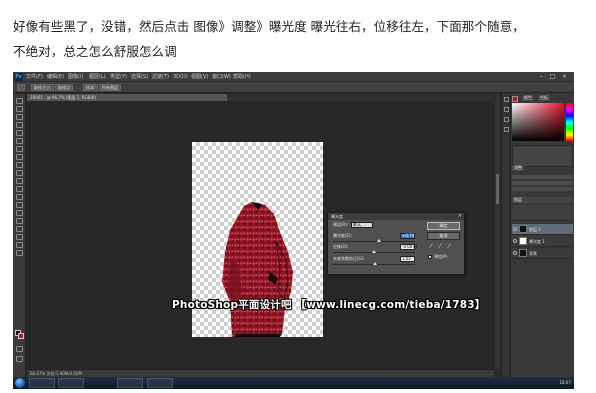 The width and height of the screenshot is (596, 393). What do you see at coordinates (19, 117) in the screenshot?
I see `lasso-tool-icon` at bounding box center [19, 117].